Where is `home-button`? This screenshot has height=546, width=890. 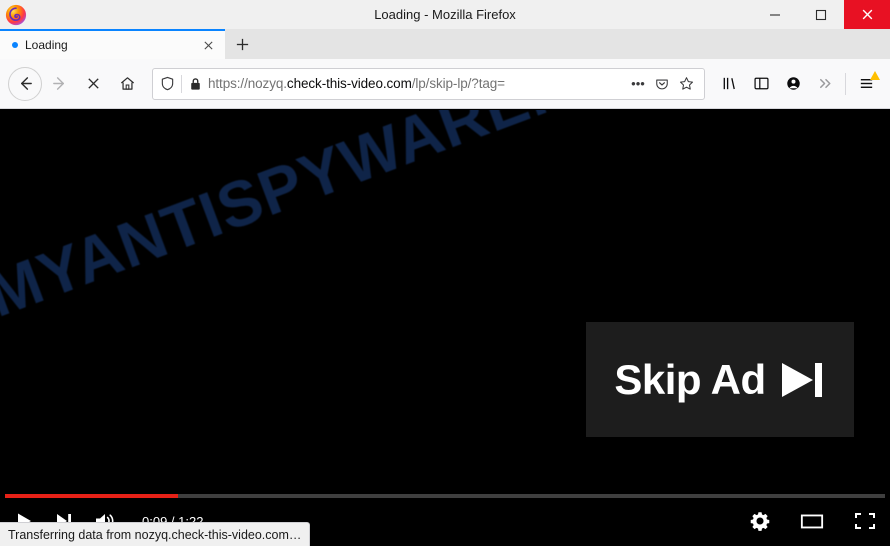 home-button is located at coordinates (127, 84).